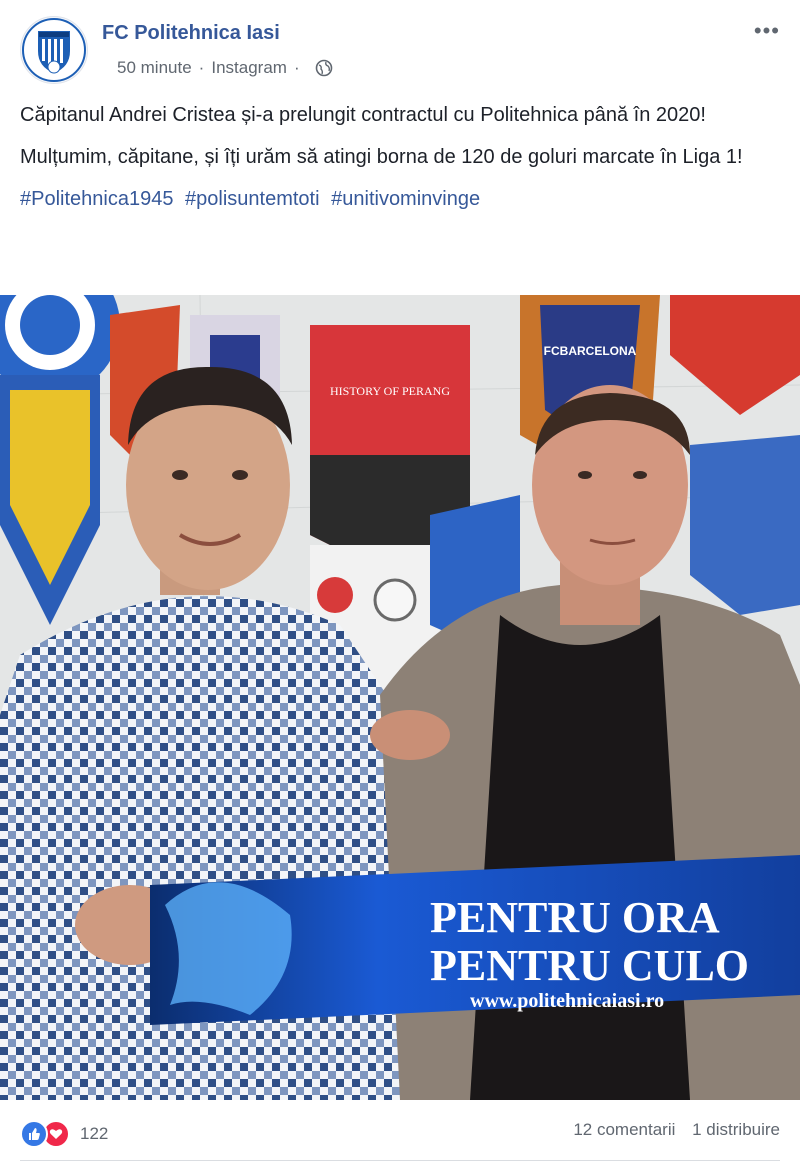 The width and height of the screenshot is (800, 1169). What do you see at coordinates (154, 68) in the screenshot?
I see `post-timestamp: 50 minute` at bounding box center [154, 68].